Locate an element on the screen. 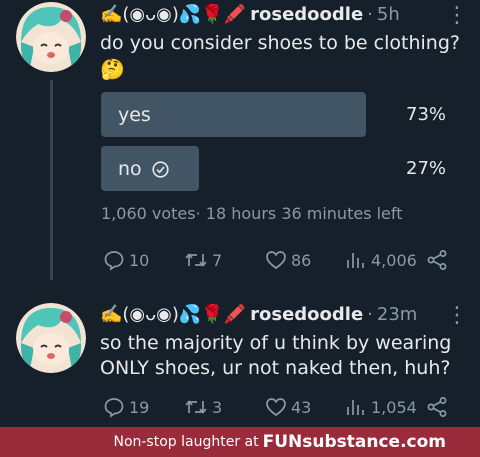 This screenshot has width=480, height=457. timestamp: 23m is located at coordinates (397, 315).